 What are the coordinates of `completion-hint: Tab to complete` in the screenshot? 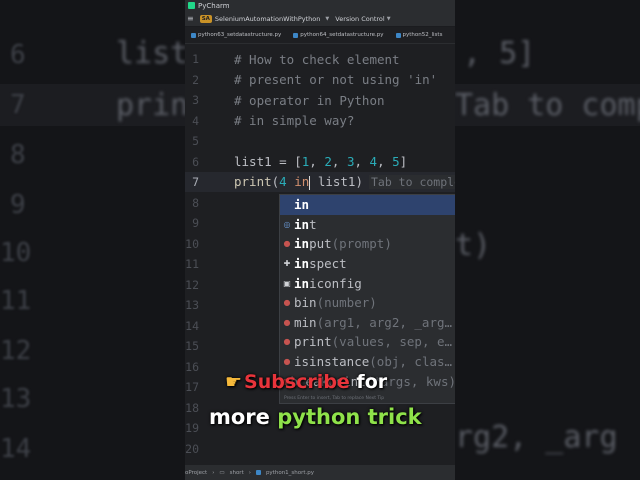 It's located at (411, 182).